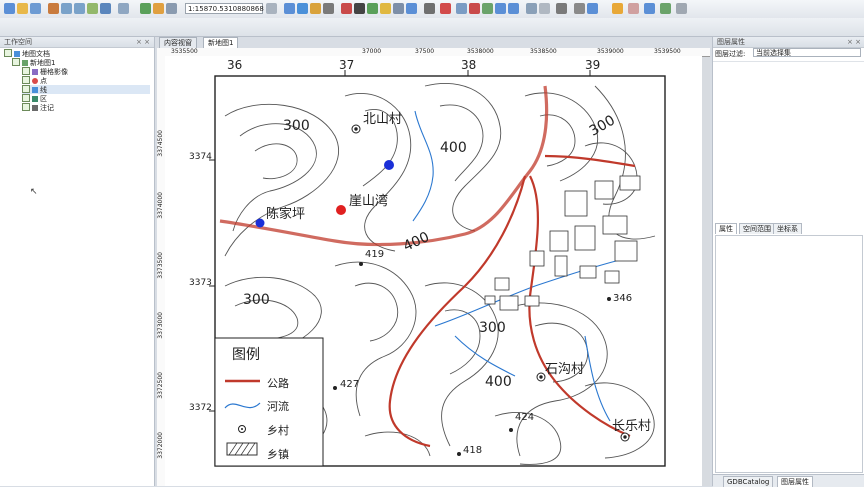 This screenshot has width=864, height=487. I want to click on tree-item-annotation: 注记, so click(38, 107).